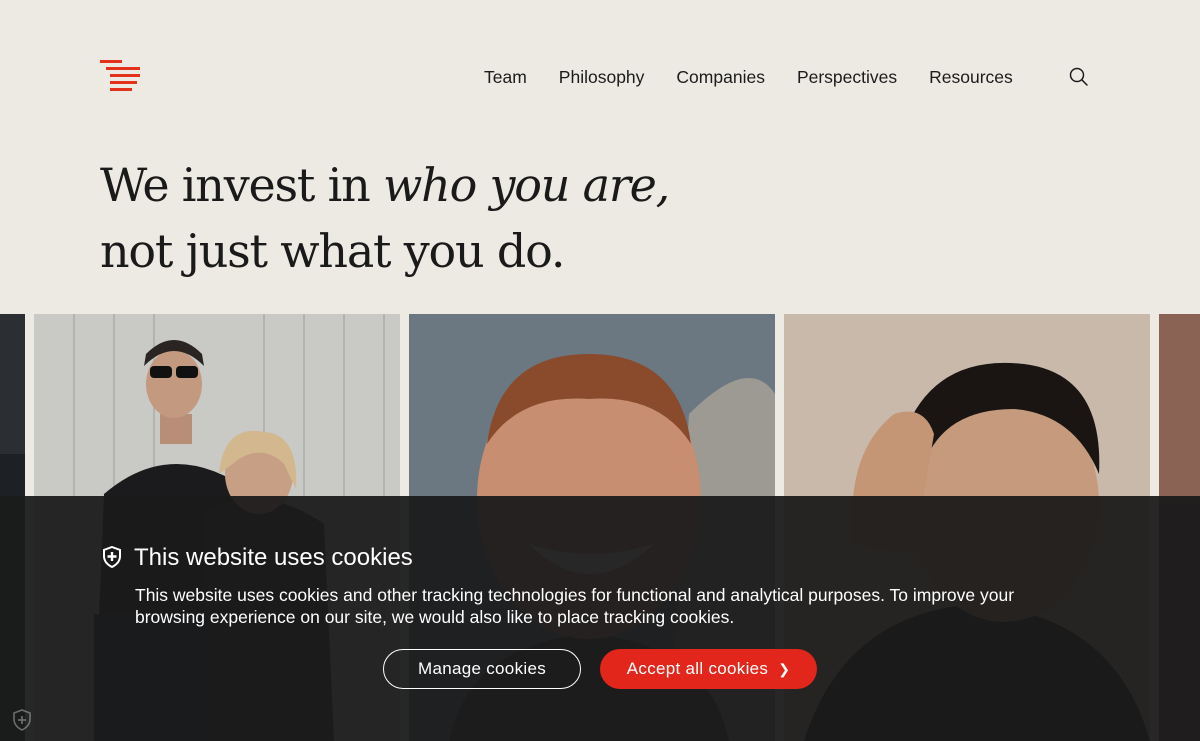 This screenshot has height=741, width=1200. I want to click on nav-philosophy: Philosophy, so click(602, 77).